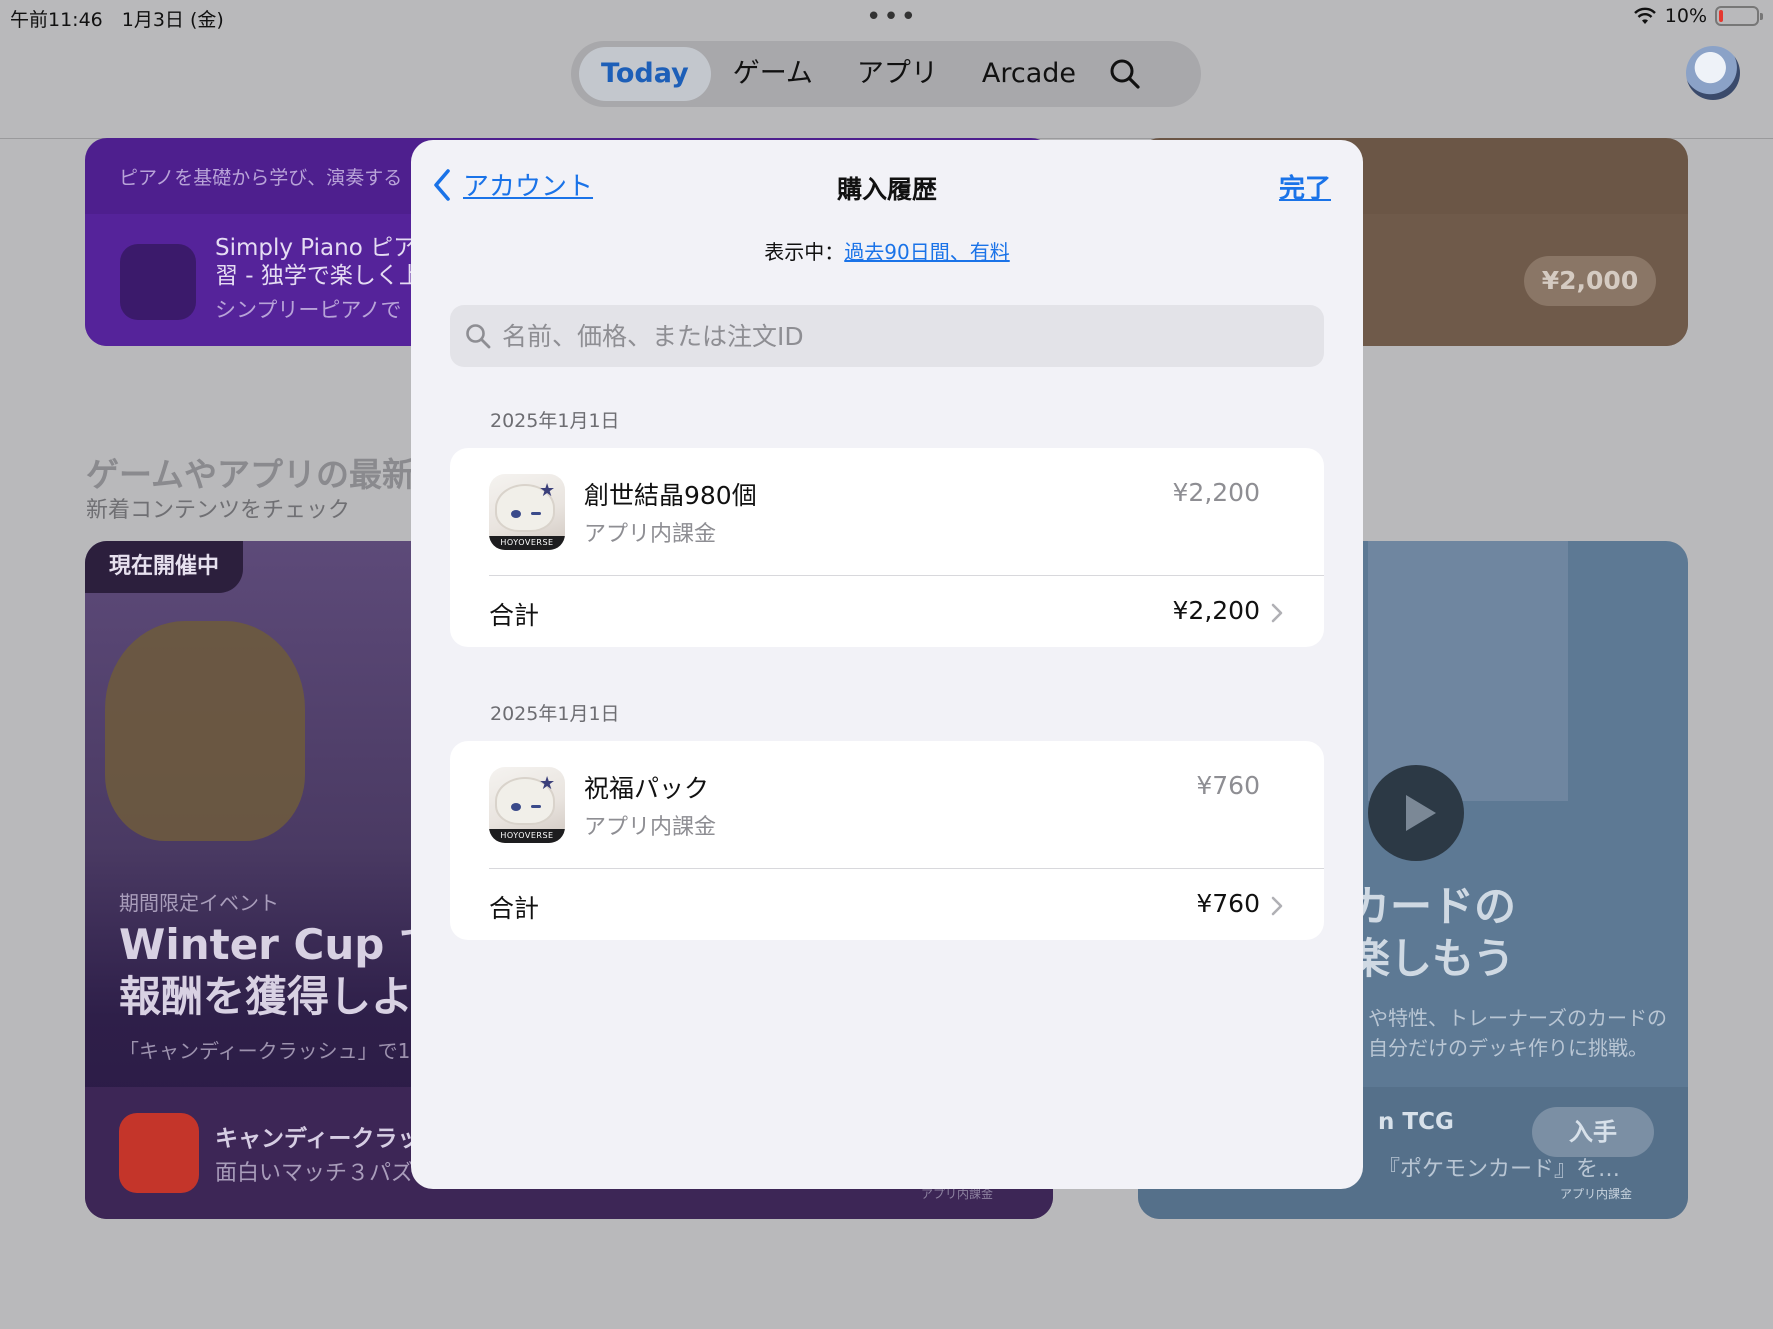 Image resolution: width=1773 pixels, height=1329 pixels. What do you see at coordinates (897, 74) in the screenshot?
I see `tab-apps: アプリ` at bounding box center [897, 74].